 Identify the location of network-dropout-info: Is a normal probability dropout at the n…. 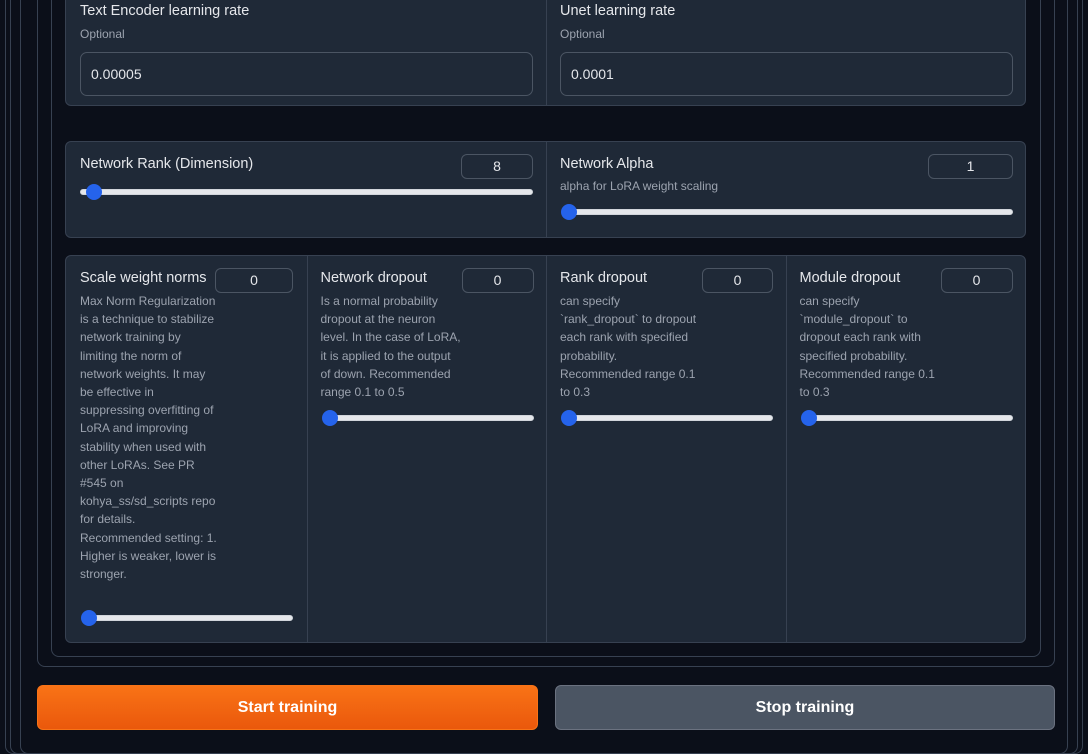
(390, 347).